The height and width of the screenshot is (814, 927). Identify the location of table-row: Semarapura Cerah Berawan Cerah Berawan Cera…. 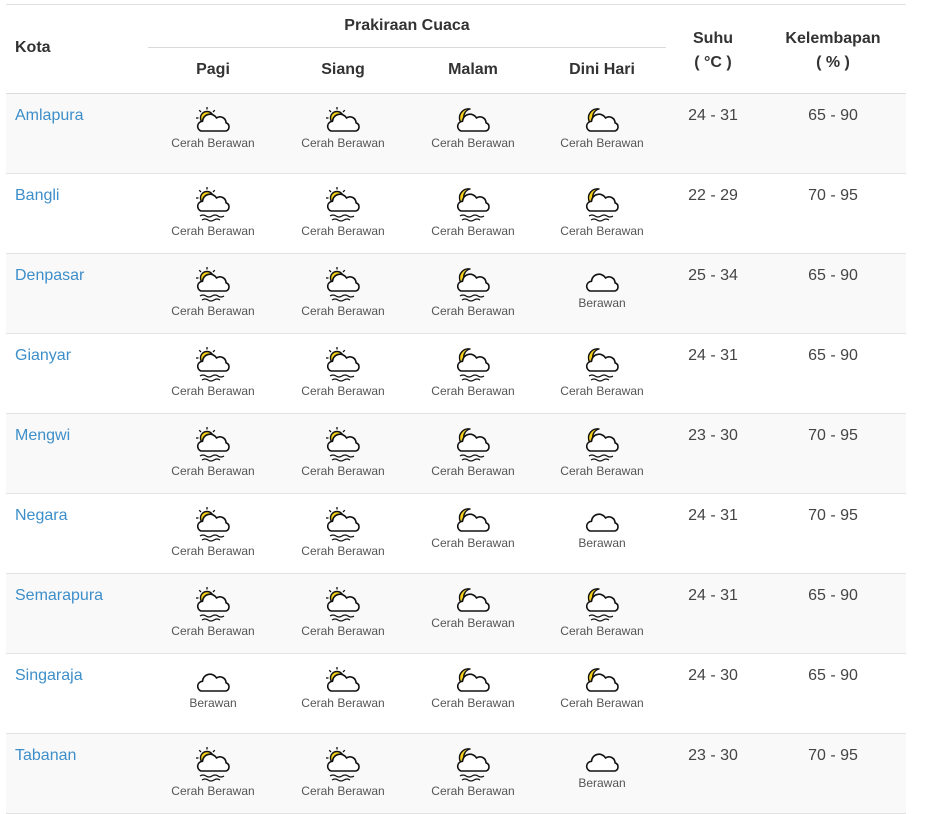
(456, 614).